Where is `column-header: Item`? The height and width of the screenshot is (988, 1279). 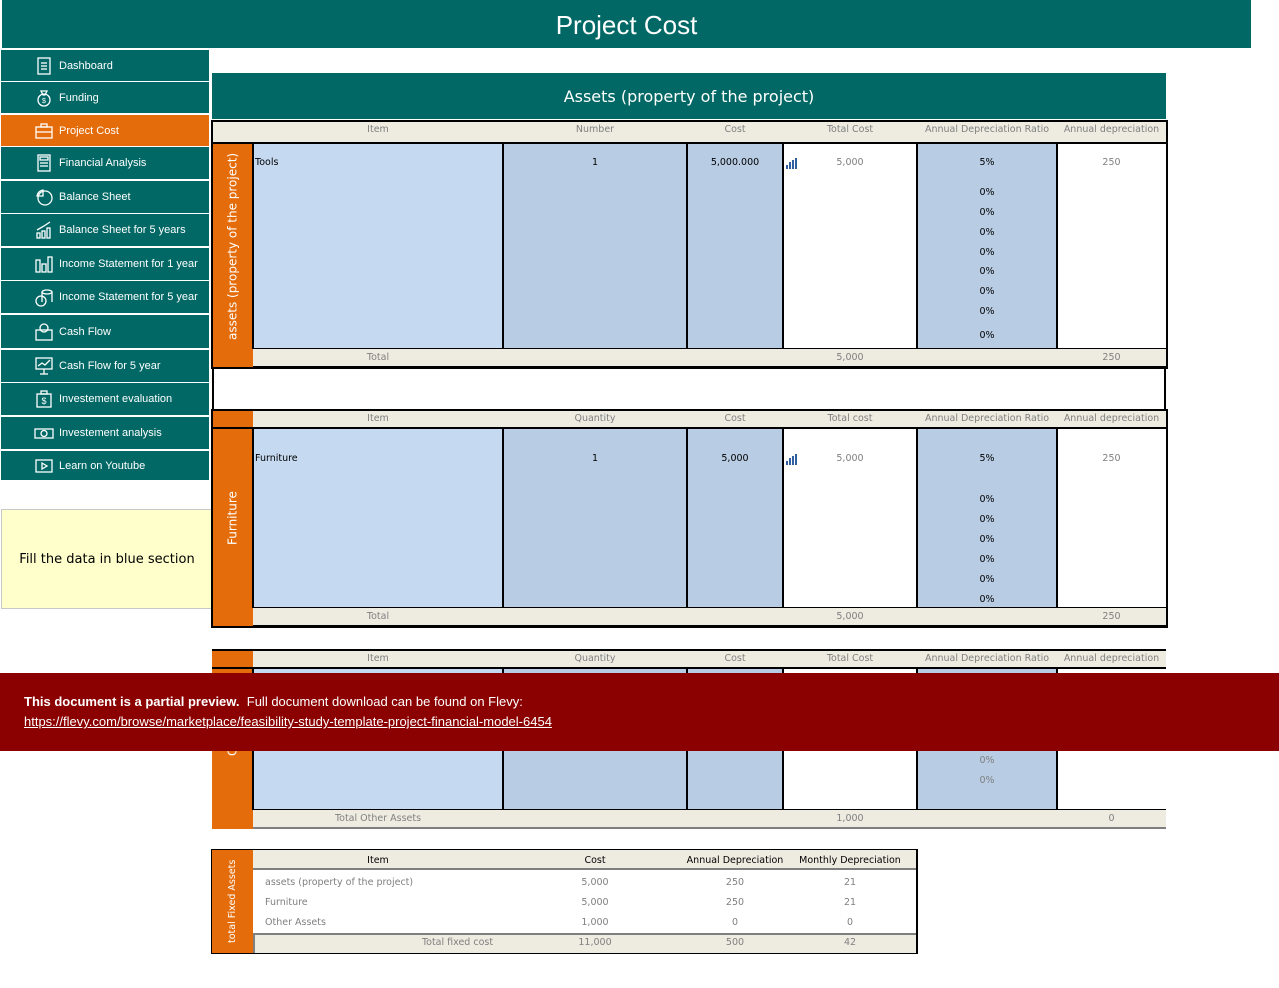
column-header: Item is located at coordinates (378, 658).